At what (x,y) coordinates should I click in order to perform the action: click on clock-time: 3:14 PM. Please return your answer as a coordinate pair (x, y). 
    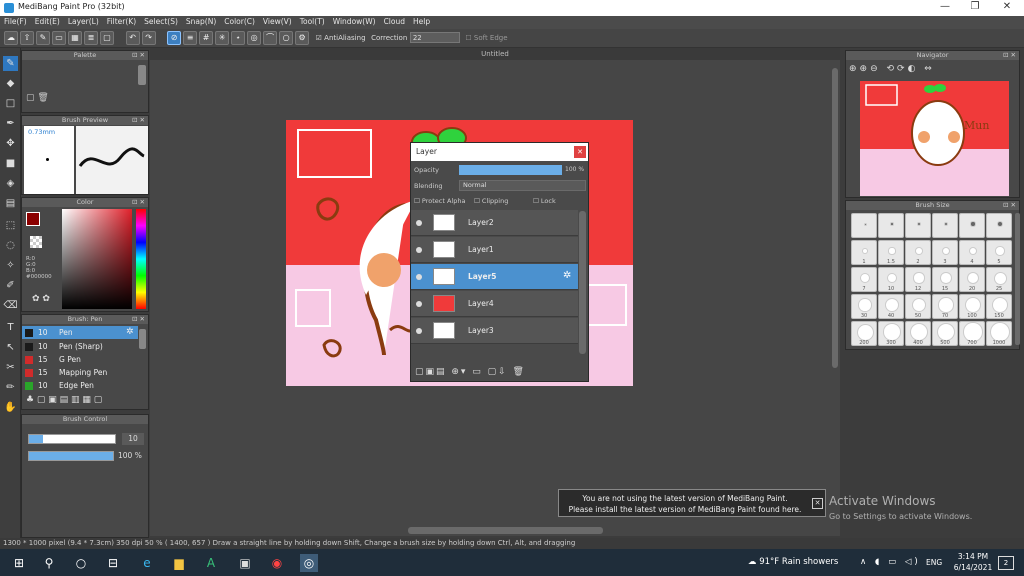
    Looking at the image, I should click on (973, 556).